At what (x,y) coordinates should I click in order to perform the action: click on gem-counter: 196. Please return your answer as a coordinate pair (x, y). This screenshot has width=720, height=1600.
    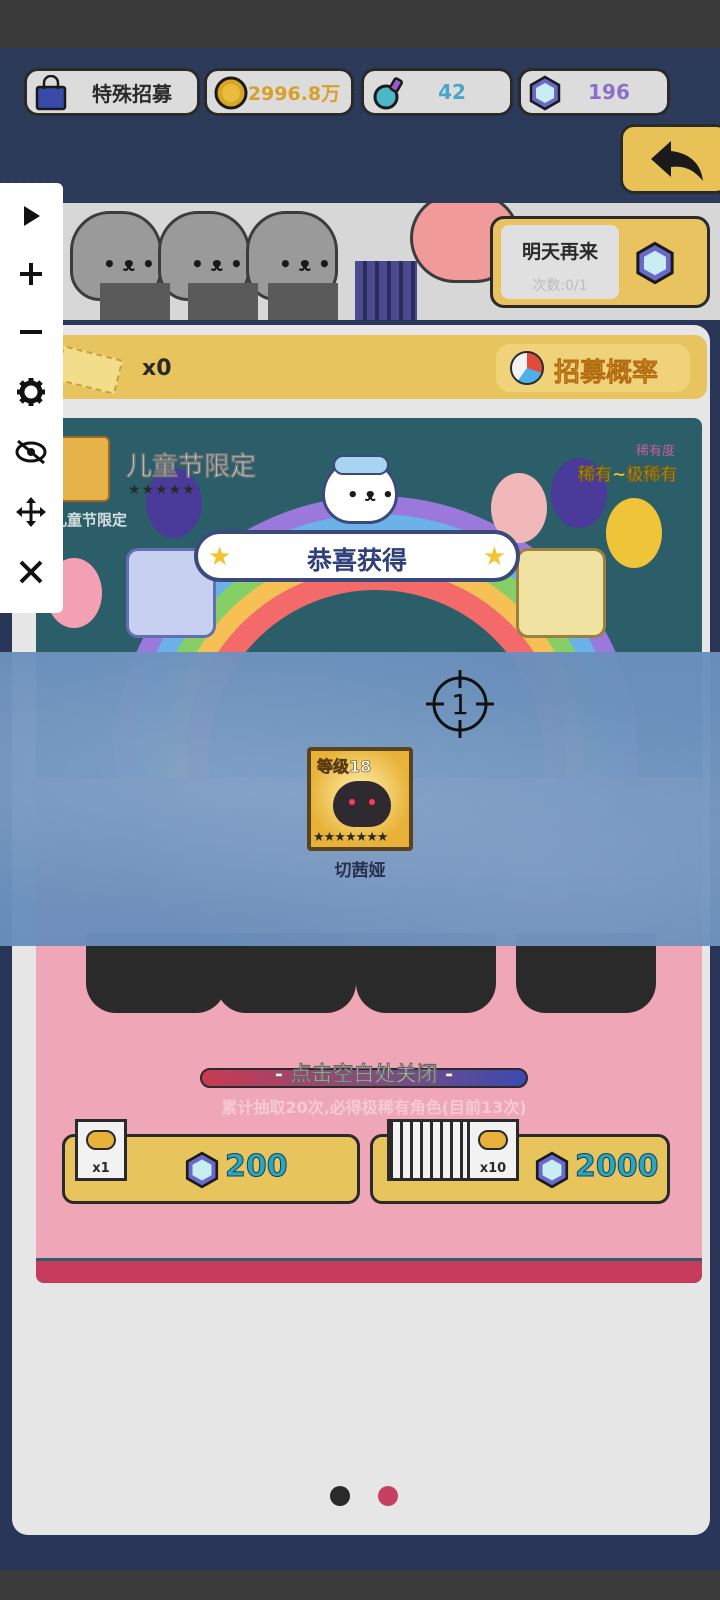
    Looking at the image, I should click on (594, 92).